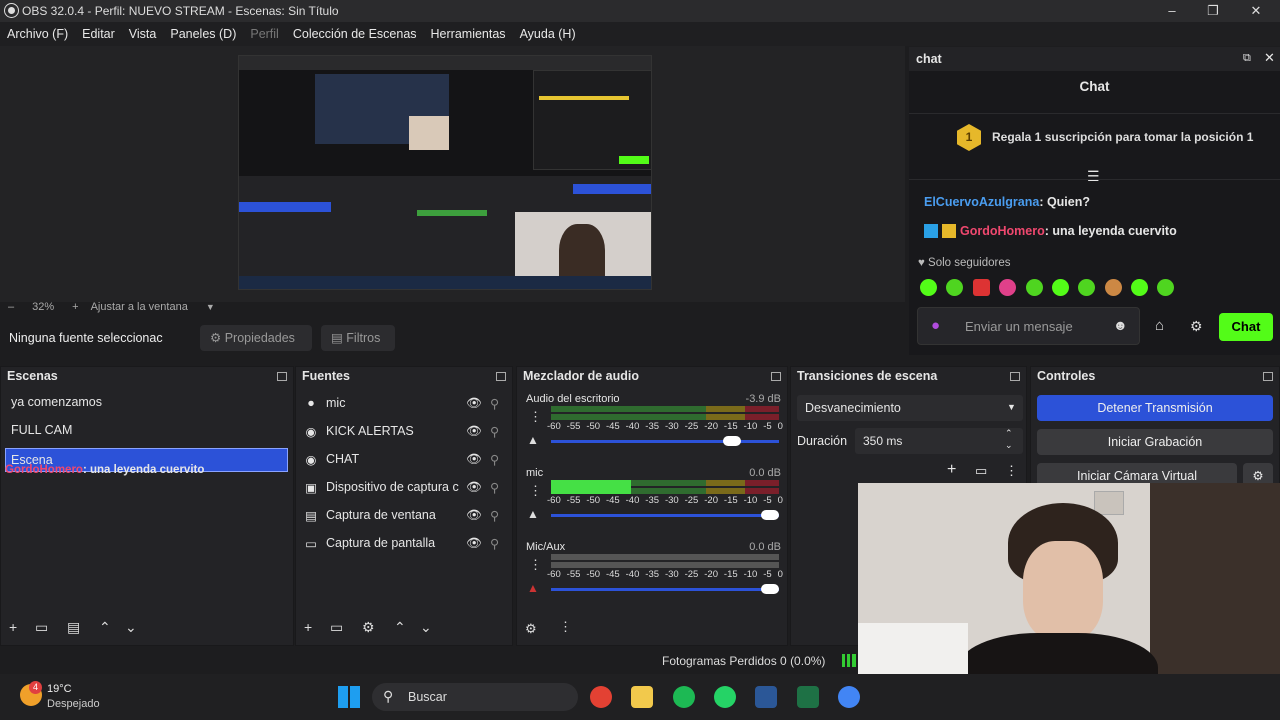  Describe the element at coordinates (935, 325) in the screenshot. I see `microphone-icon: ●` at that location.